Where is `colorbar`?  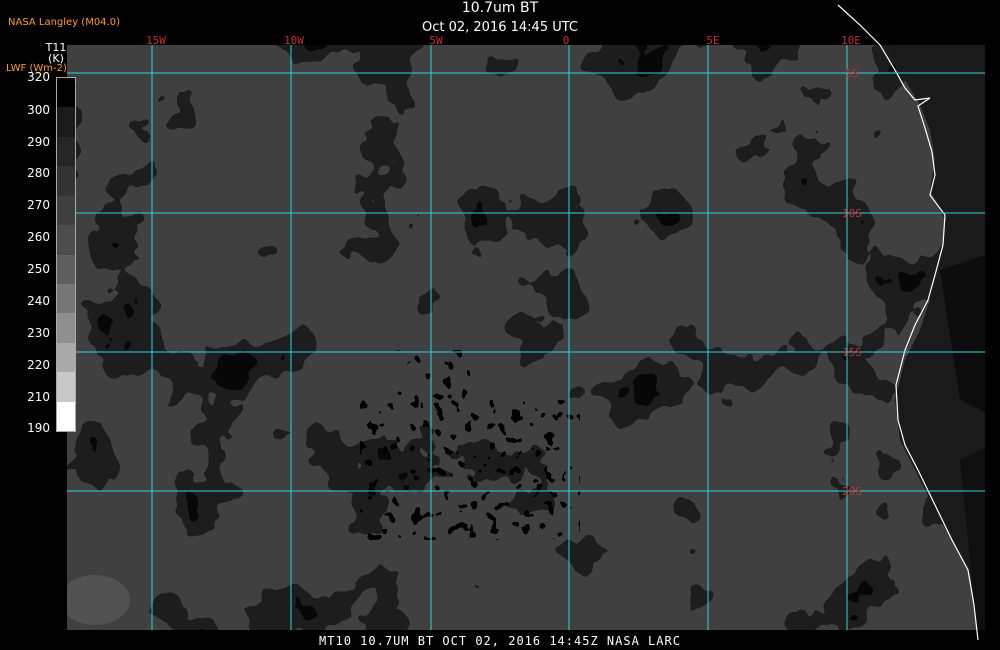 colorbar is located at coordinates (66, 254).